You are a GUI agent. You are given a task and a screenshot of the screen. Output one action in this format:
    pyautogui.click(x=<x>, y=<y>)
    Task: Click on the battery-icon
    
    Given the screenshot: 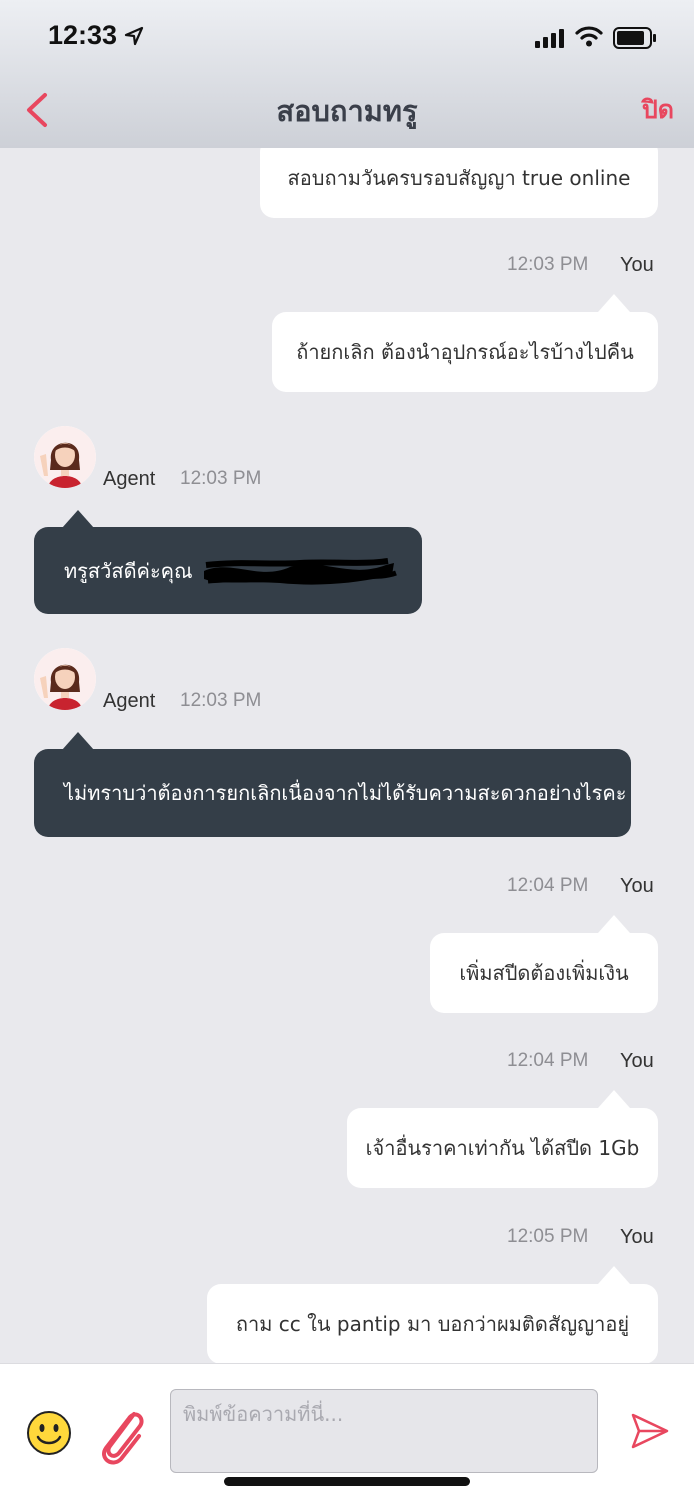 What is the action you would take?
    pyautogui.click(x=634, y=38)
    